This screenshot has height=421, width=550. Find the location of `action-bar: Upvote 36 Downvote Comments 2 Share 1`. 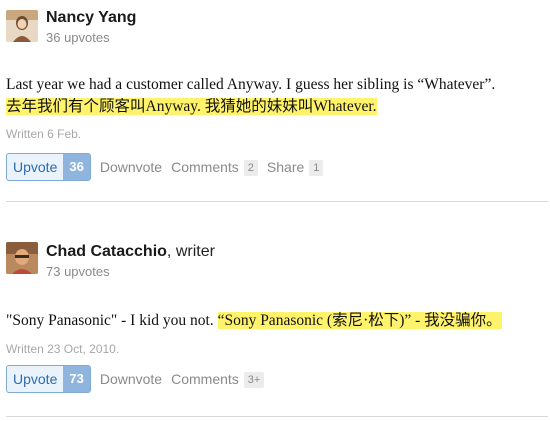

action-bar: Upvote 36 Downvote Comments 2 Share 1 is located at coordinates (165, 167).